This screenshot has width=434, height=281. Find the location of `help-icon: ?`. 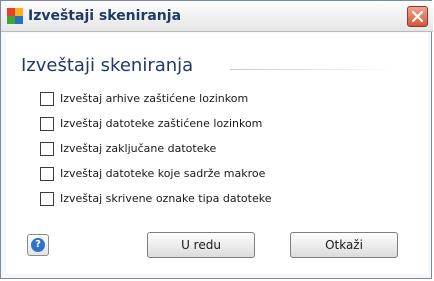

help-icon: ? is located at coordinates (38, 245).